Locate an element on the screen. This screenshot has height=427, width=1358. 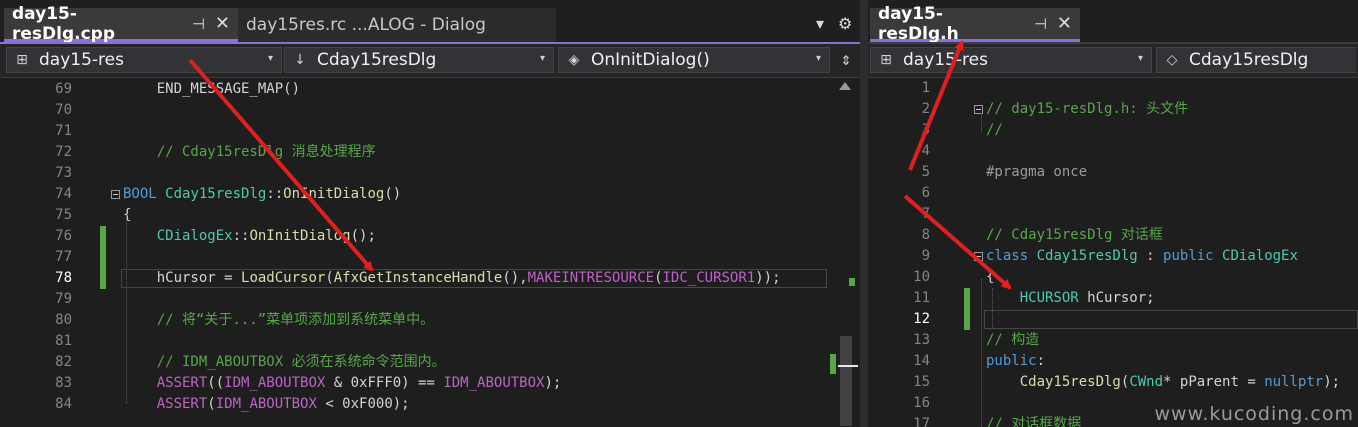
code-line: 5 #pragma once is located at coordinates (1113, 172).